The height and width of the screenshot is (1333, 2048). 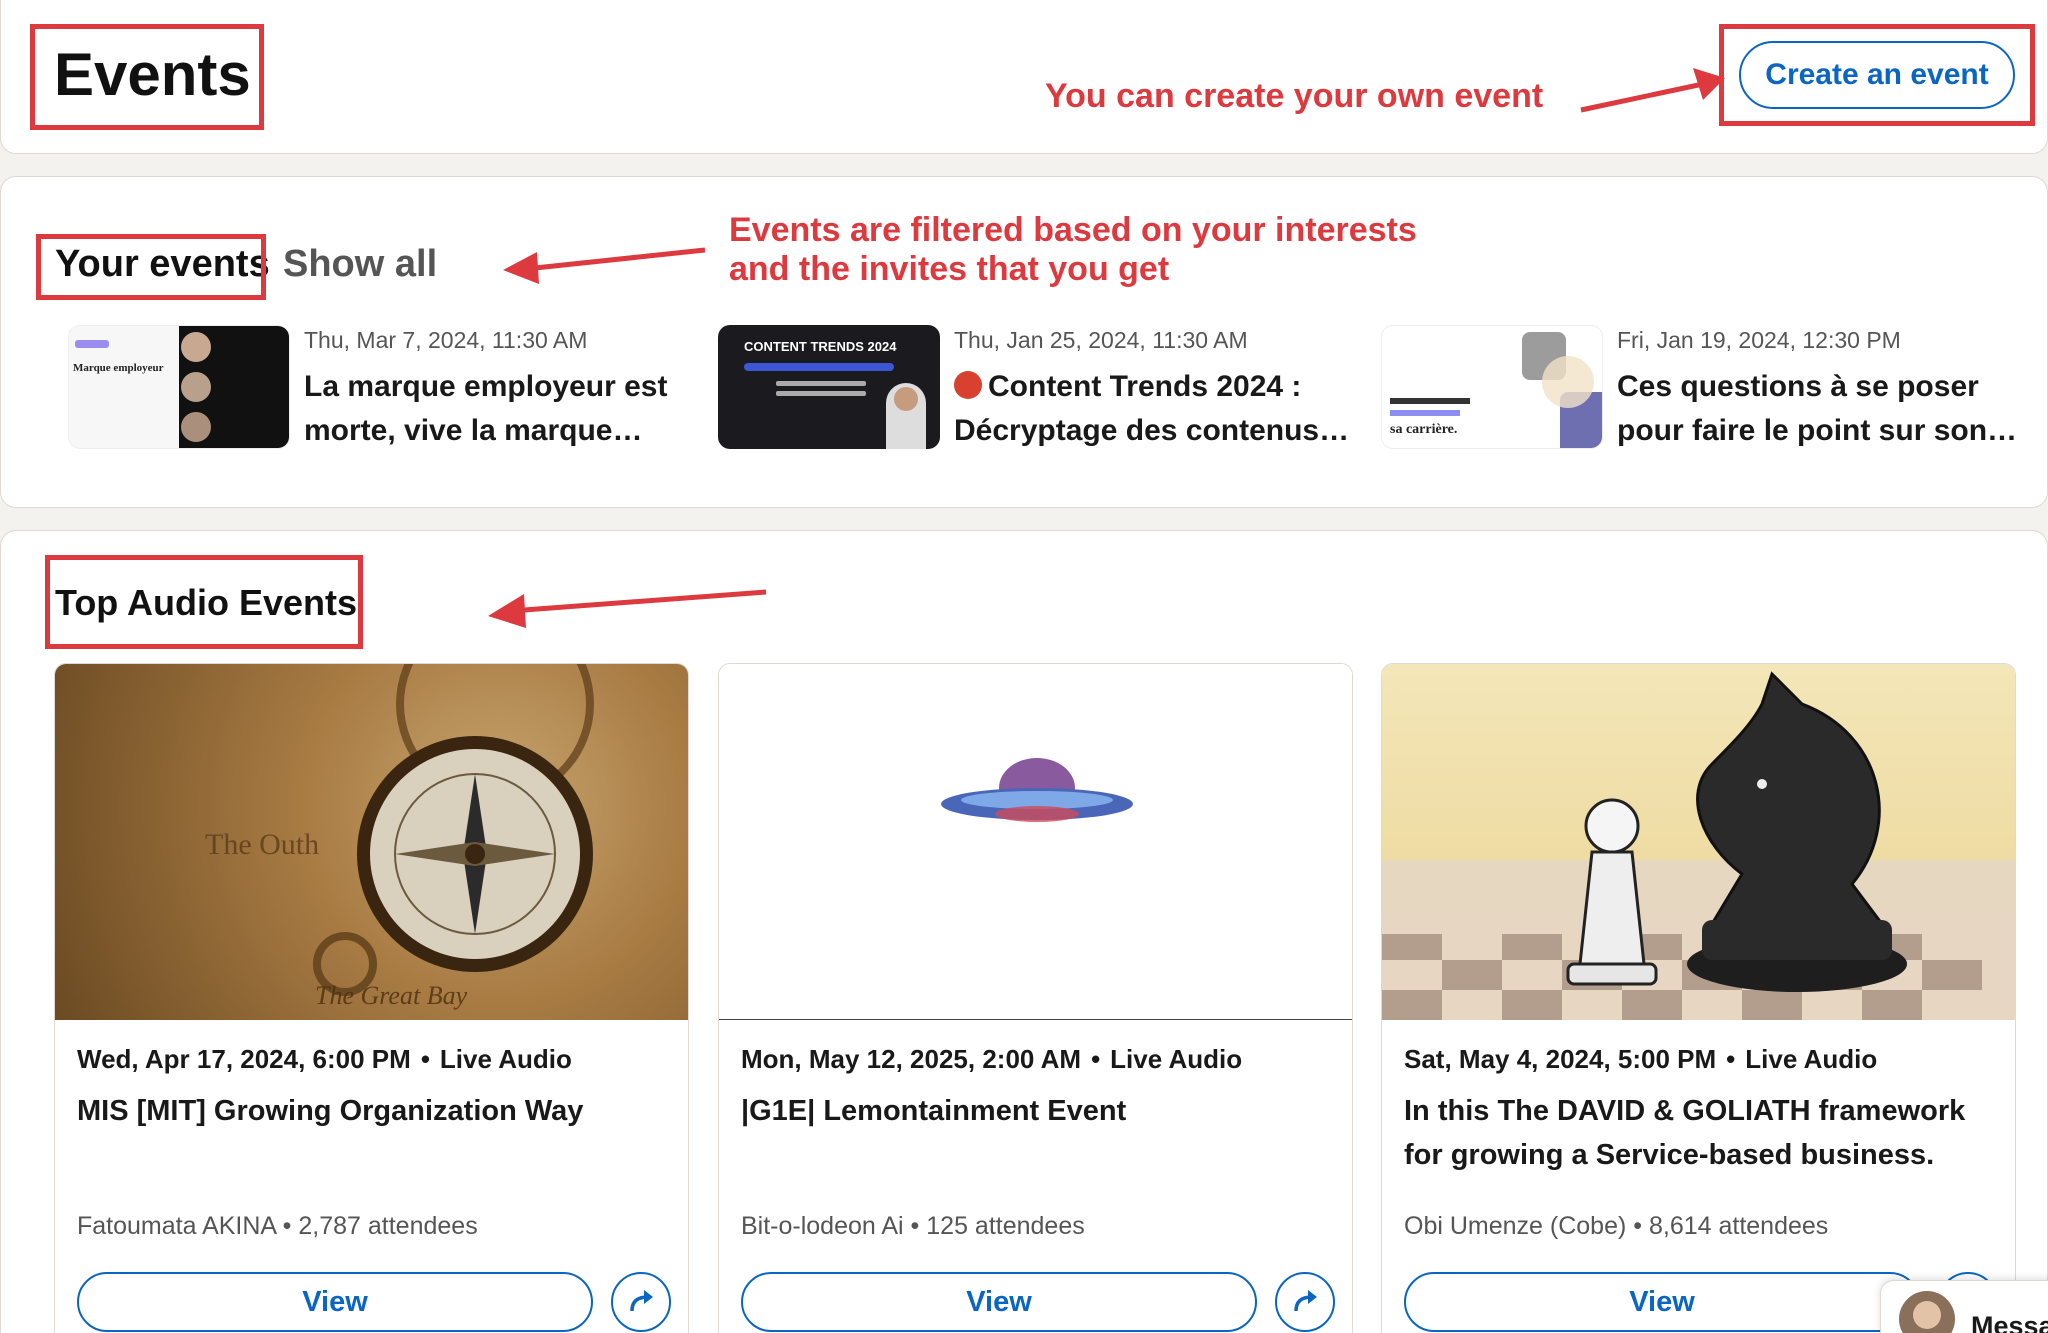 What do you see at coordinates (1515, 1226) in the screenshot?
I see `event-host: Obi Umenze (Cobe)` at bounding box center [1515, 1226].